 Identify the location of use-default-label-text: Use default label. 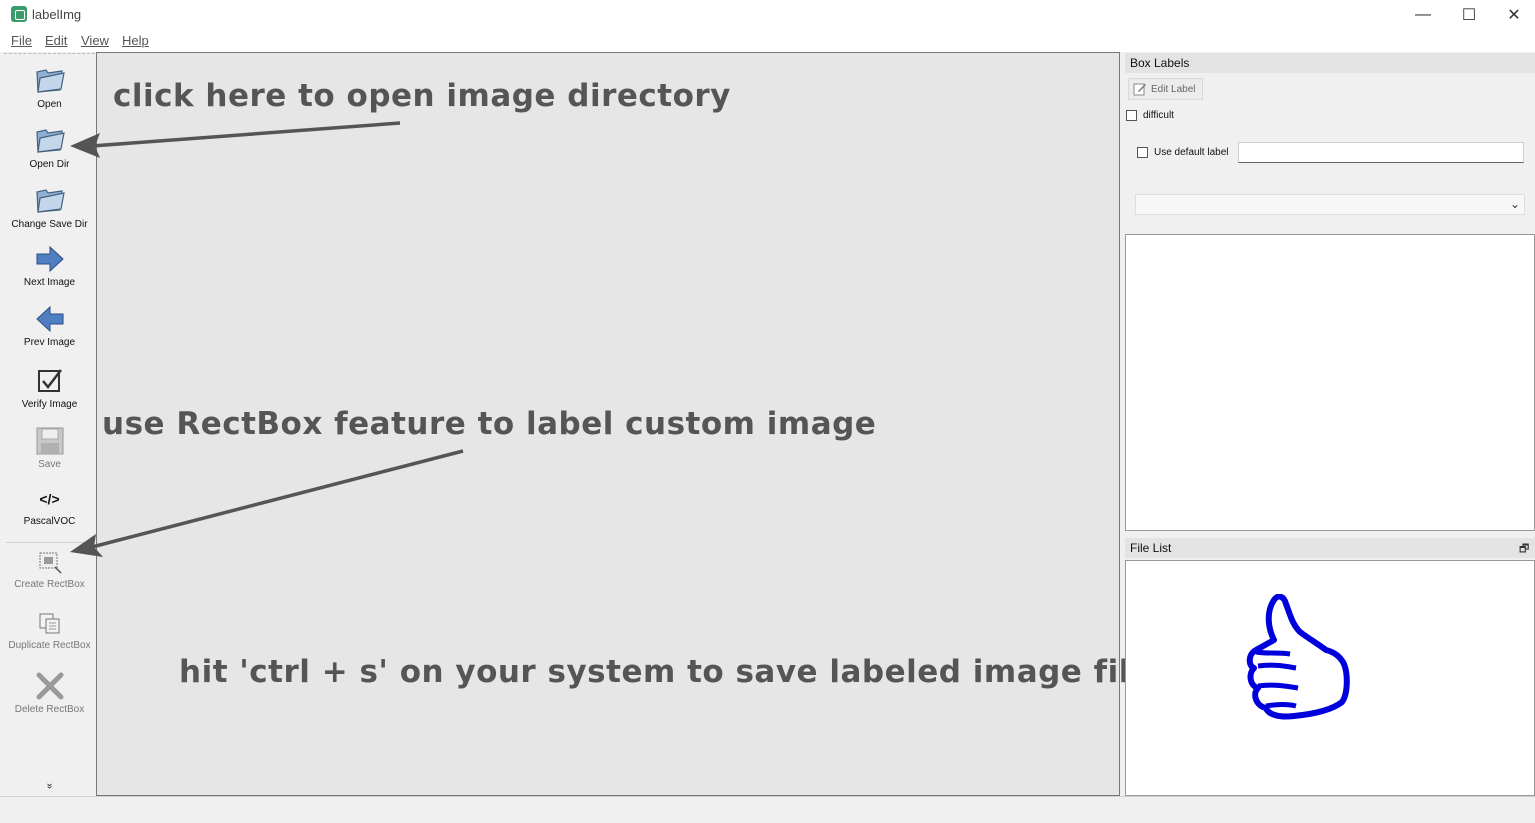
(1191, 152).